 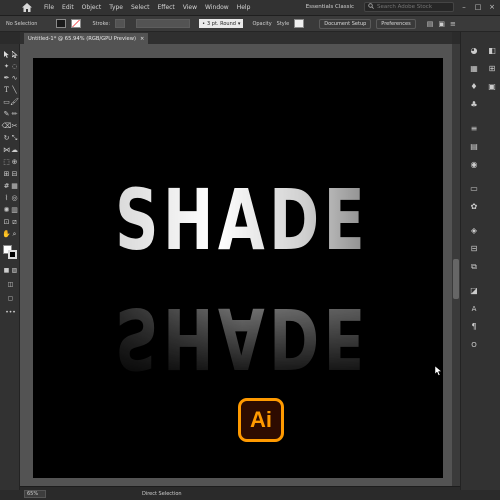 I want to click on zoom-level-field: 65%, so click(x=35, y=493).